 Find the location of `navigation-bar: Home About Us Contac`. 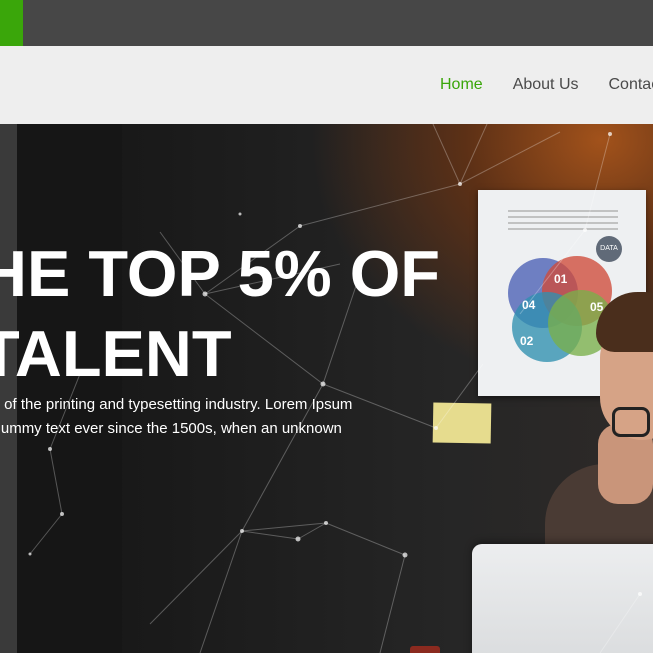

navigation-bar: Home About Us Contac is located at coordinates (326, 85).